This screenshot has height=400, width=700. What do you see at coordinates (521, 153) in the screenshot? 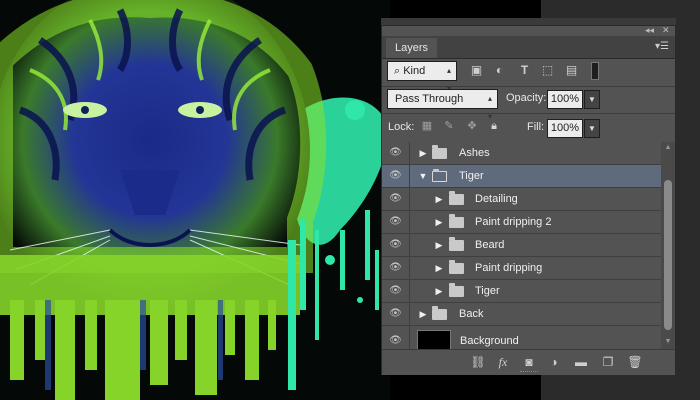
I see `layer-row: 👁︎ ▶ Ashes` at bounding box center [521, 153].